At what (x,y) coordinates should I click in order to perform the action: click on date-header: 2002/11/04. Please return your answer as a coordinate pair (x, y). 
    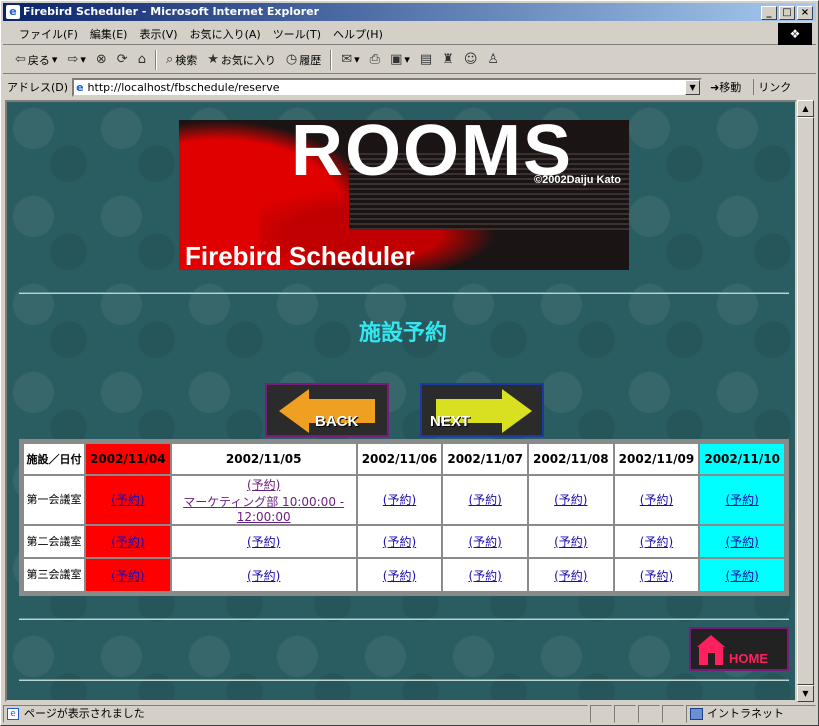
    Looking at the image, I should click on (128, 459).